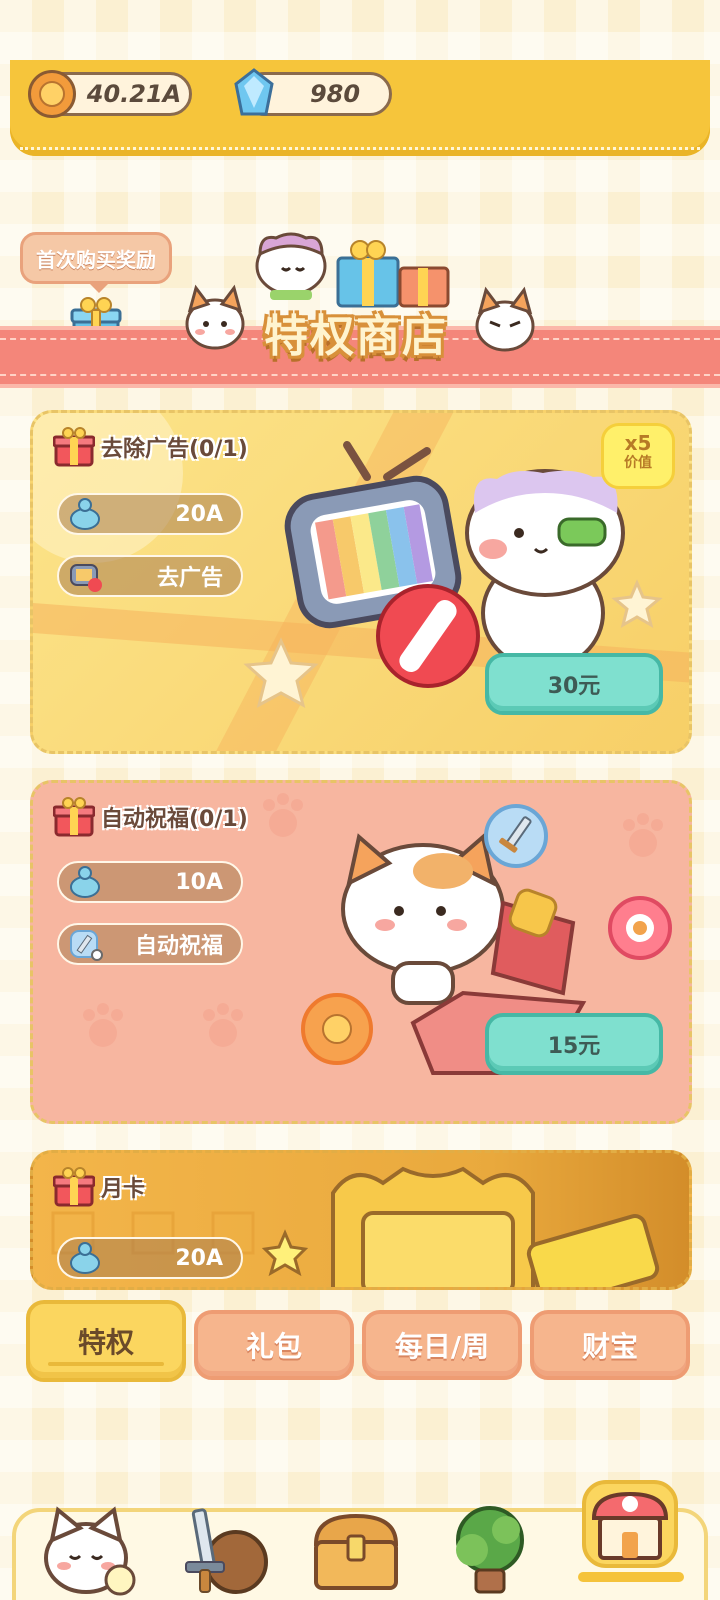  What do you see at coordinates (638, 443) in the screenshot?
I see `value-multiplier: x5` at bounding box center [638, 443].